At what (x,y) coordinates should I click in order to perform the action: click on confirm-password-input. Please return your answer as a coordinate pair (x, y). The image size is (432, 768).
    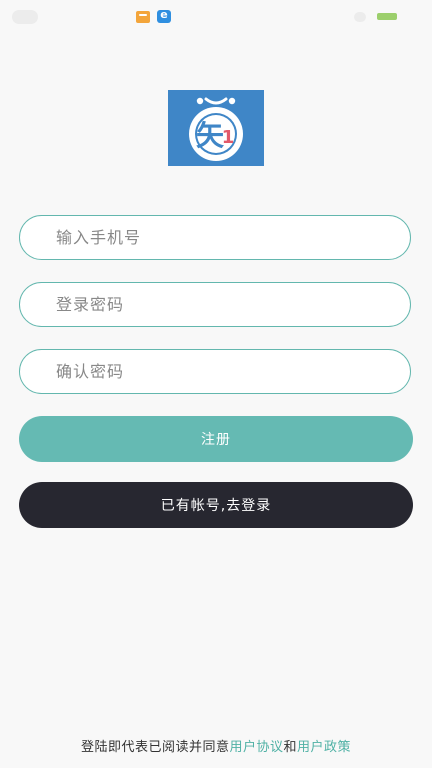
    Looking at the image, I should click on (215, 371).